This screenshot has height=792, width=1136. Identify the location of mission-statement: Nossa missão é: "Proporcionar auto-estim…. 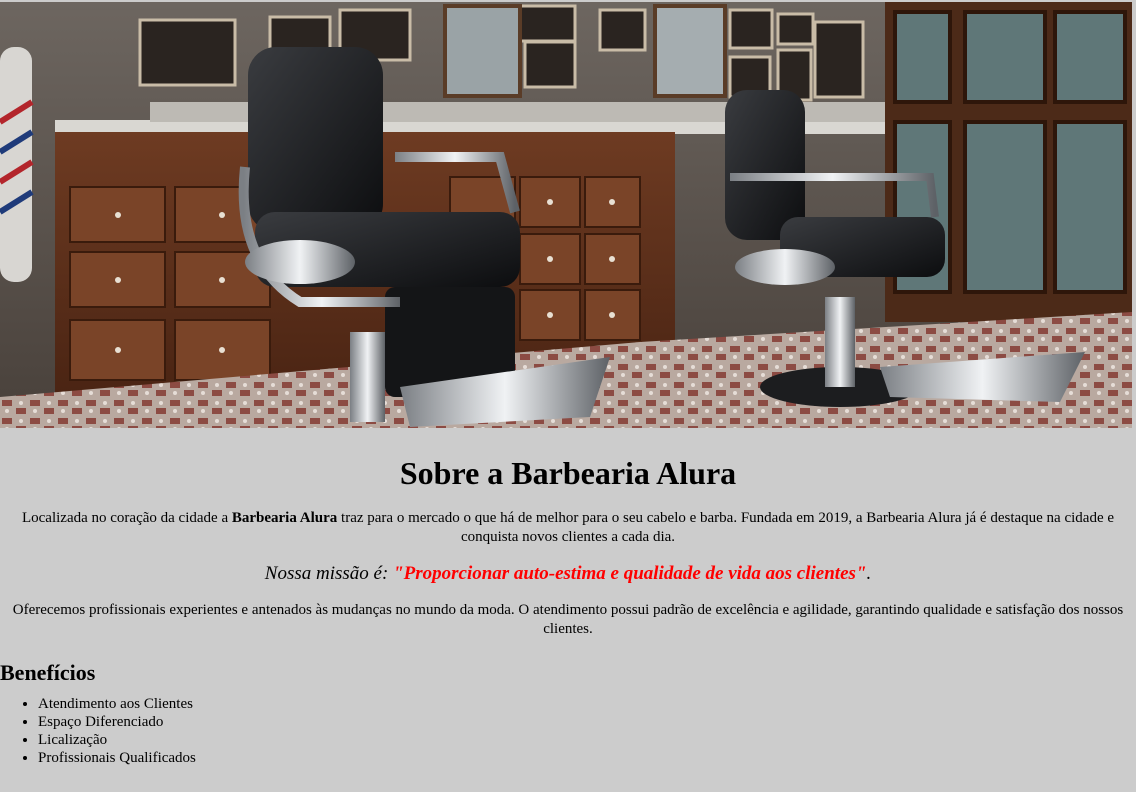
(568, 574).